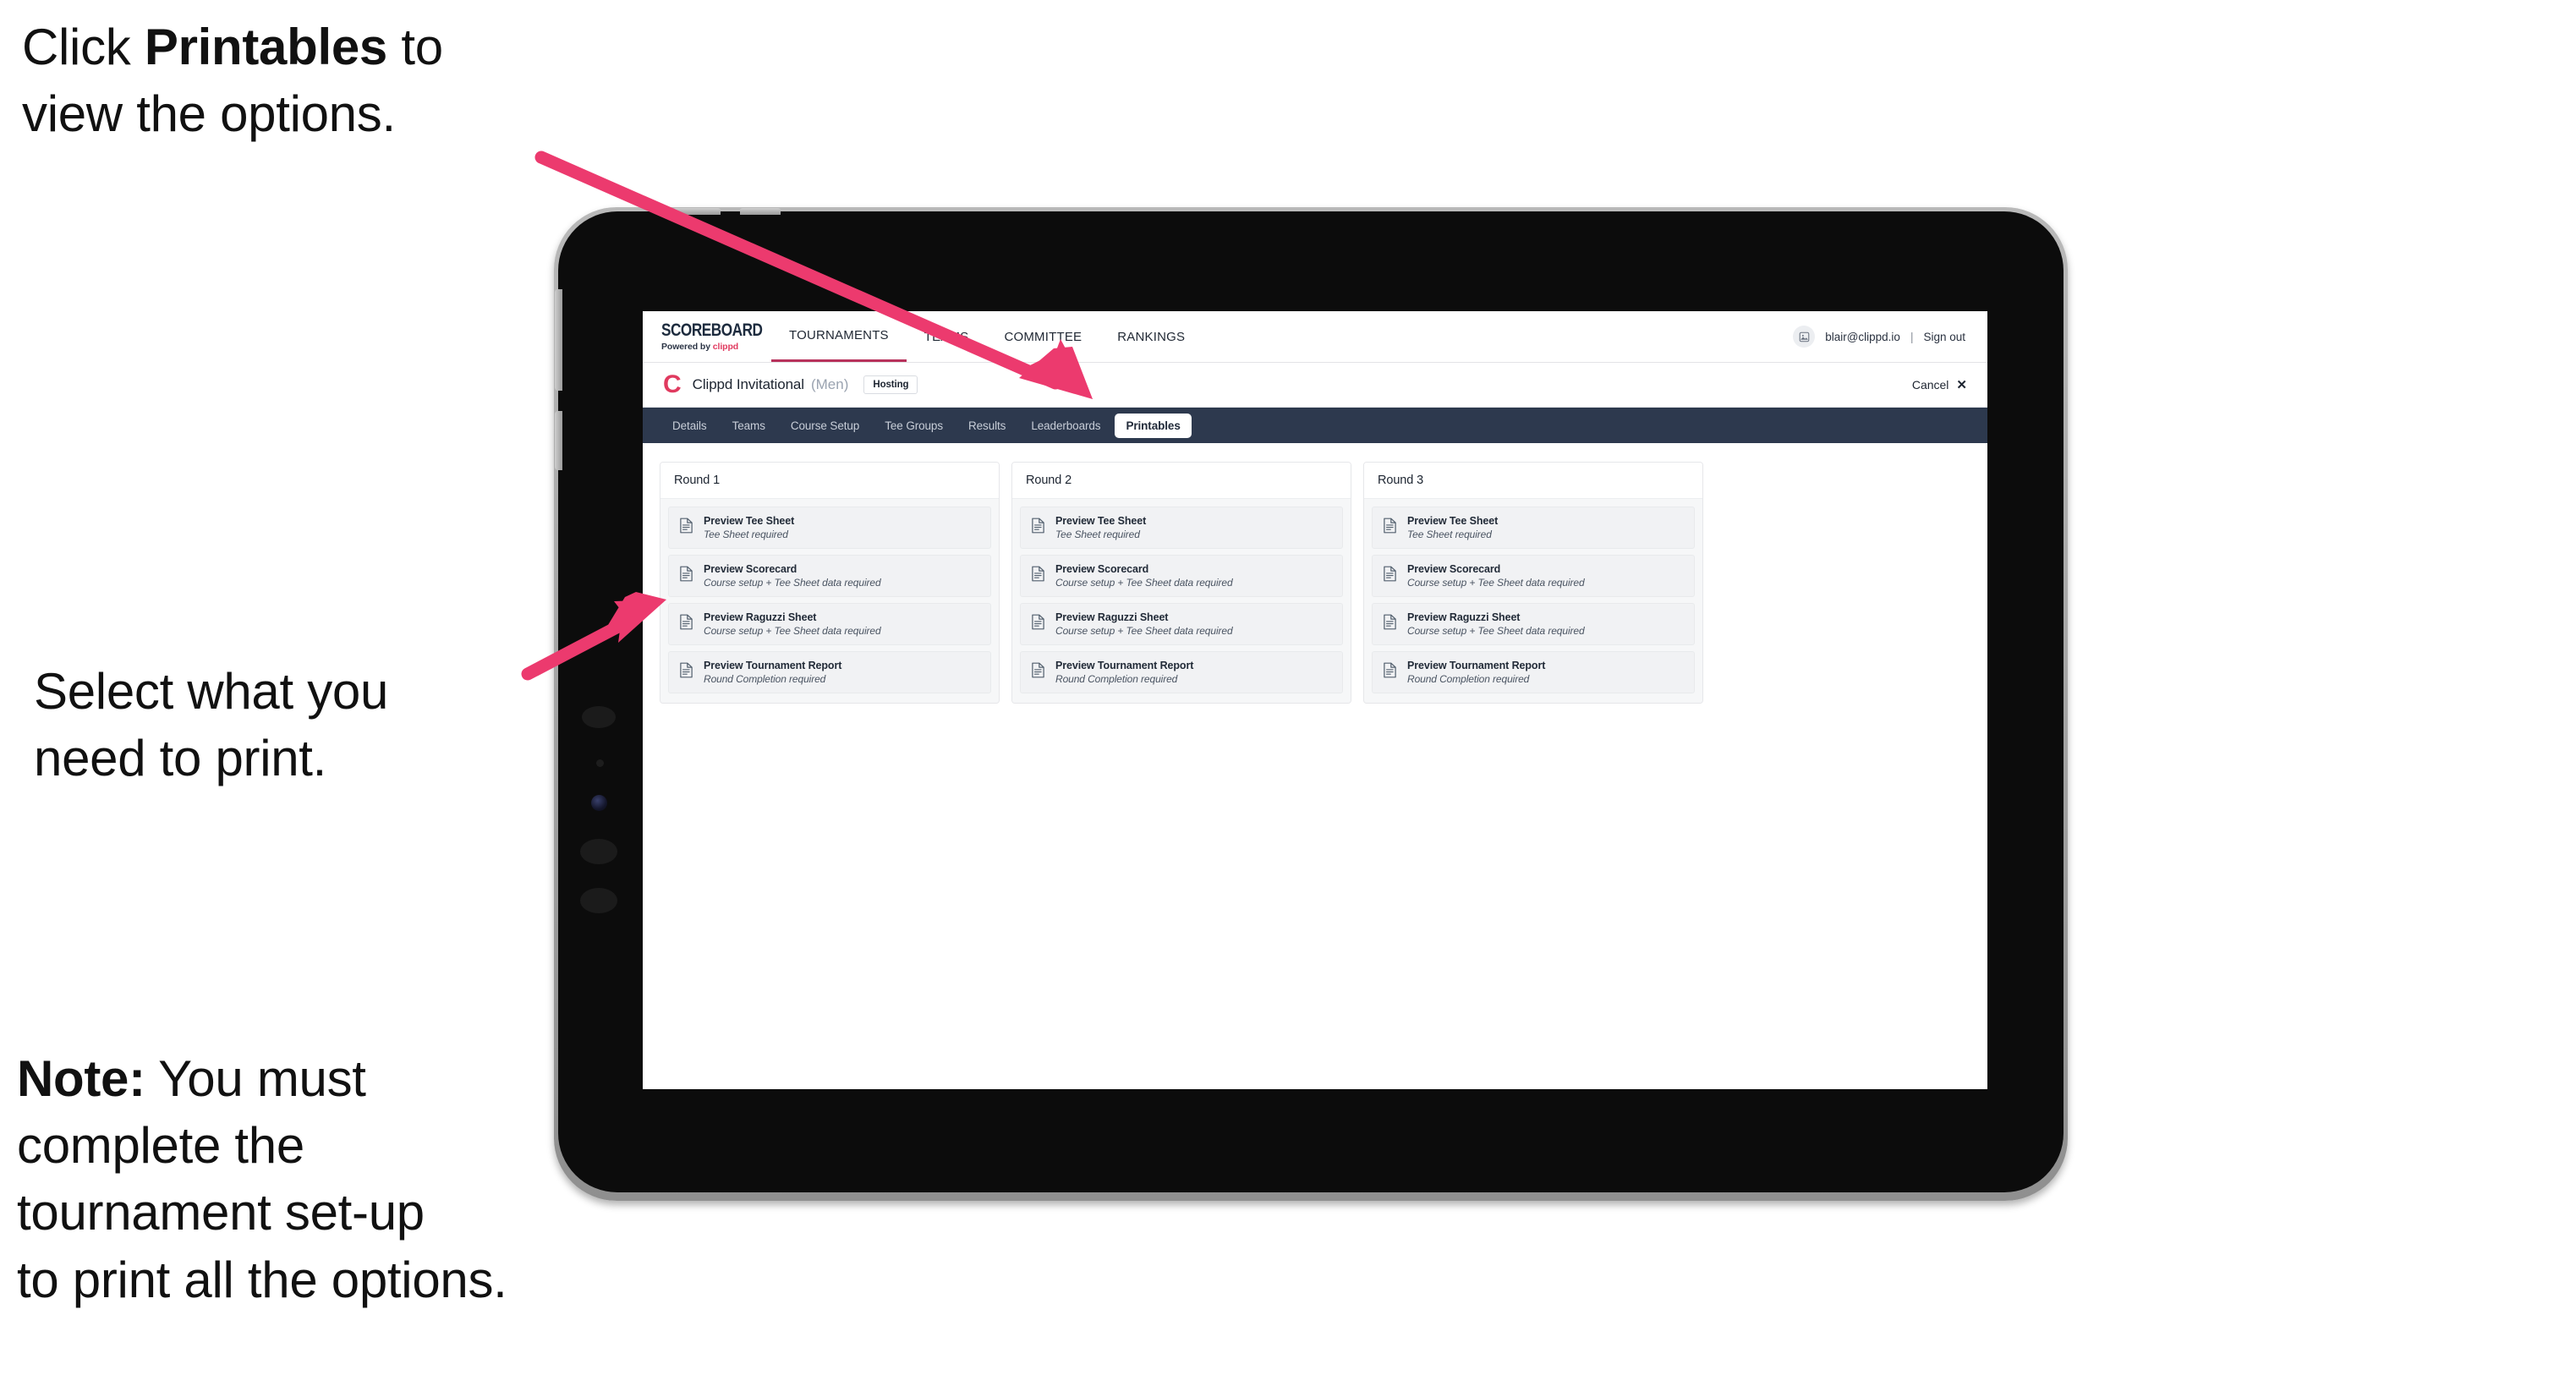  I want to click on nav-item-rankings: RANKINGS, so click(1151, 336).